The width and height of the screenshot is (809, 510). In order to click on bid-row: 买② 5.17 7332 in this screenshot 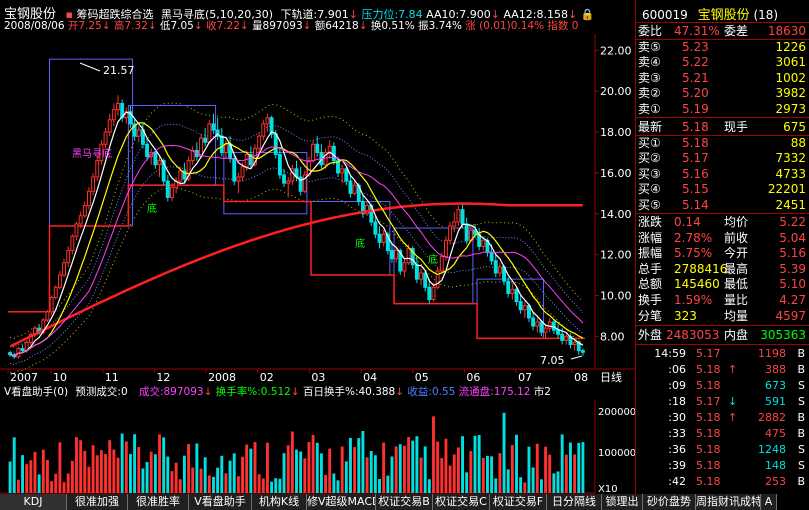, I will do `click(722, 158)`.